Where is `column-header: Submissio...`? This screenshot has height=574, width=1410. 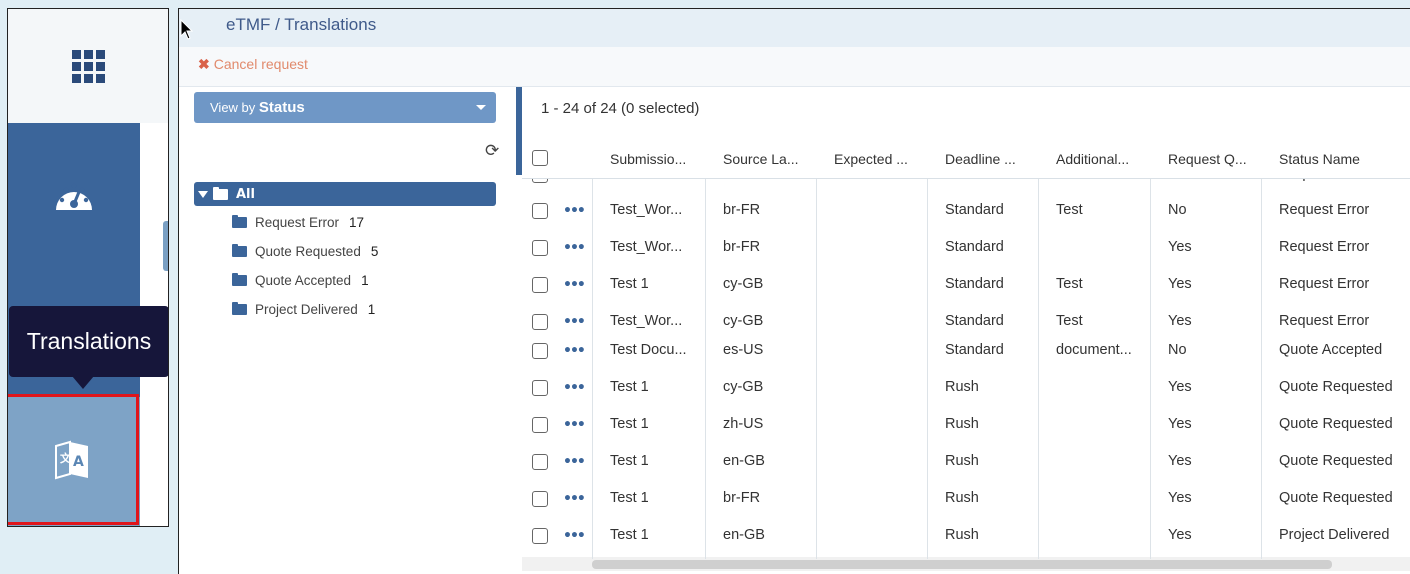
column-header: Submissio... is located at coordinates (660, 159).